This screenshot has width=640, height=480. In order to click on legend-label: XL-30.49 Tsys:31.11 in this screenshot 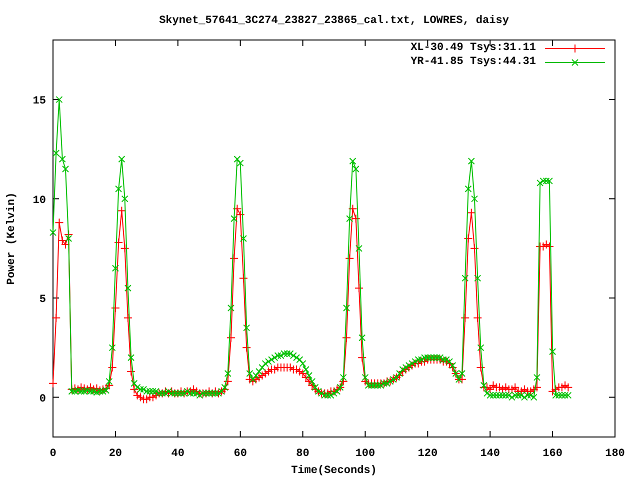, I will do `click(473, 48)`.